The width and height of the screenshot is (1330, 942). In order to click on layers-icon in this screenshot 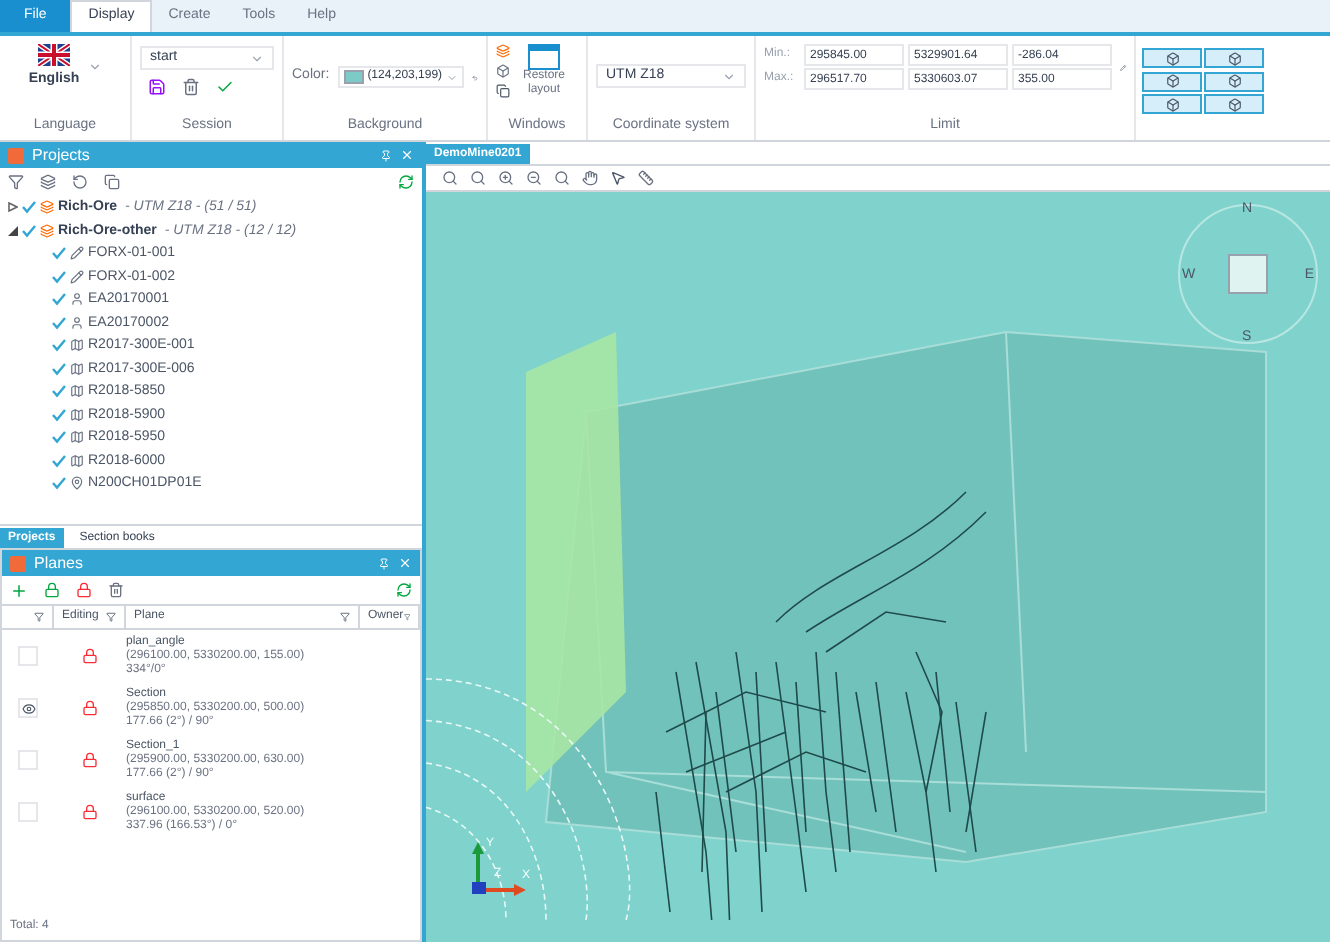, I will do `click(503, 51)`.